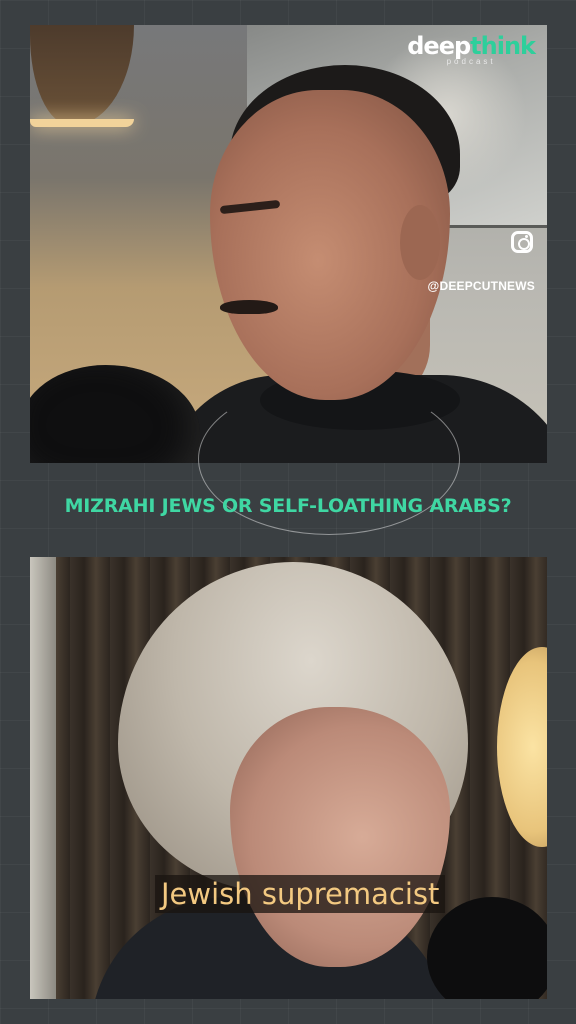  What do you see at coordinates (522, 242) in the screenshot?
I see `instagram-icon` at bounding box center [522, 242].